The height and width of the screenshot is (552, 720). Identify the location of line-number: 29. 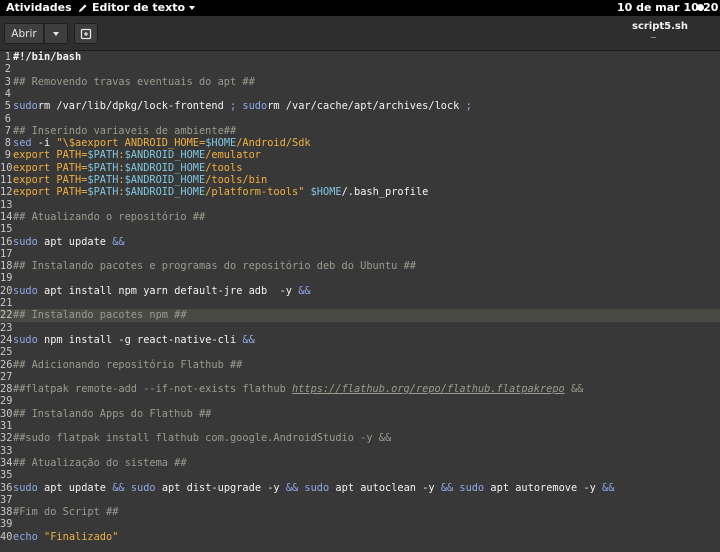
(6, 401).